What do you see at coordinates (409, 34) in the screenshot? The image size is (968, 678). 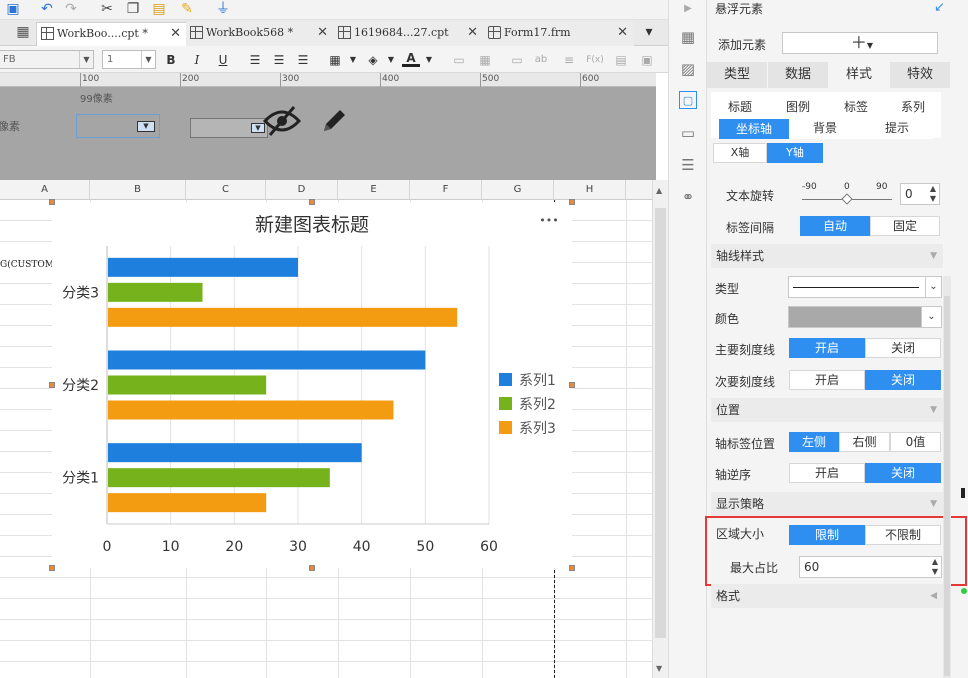 I see `tab-1619684-cpt: 1619684...27.cpt ✕` at bounding box center [409, 34].